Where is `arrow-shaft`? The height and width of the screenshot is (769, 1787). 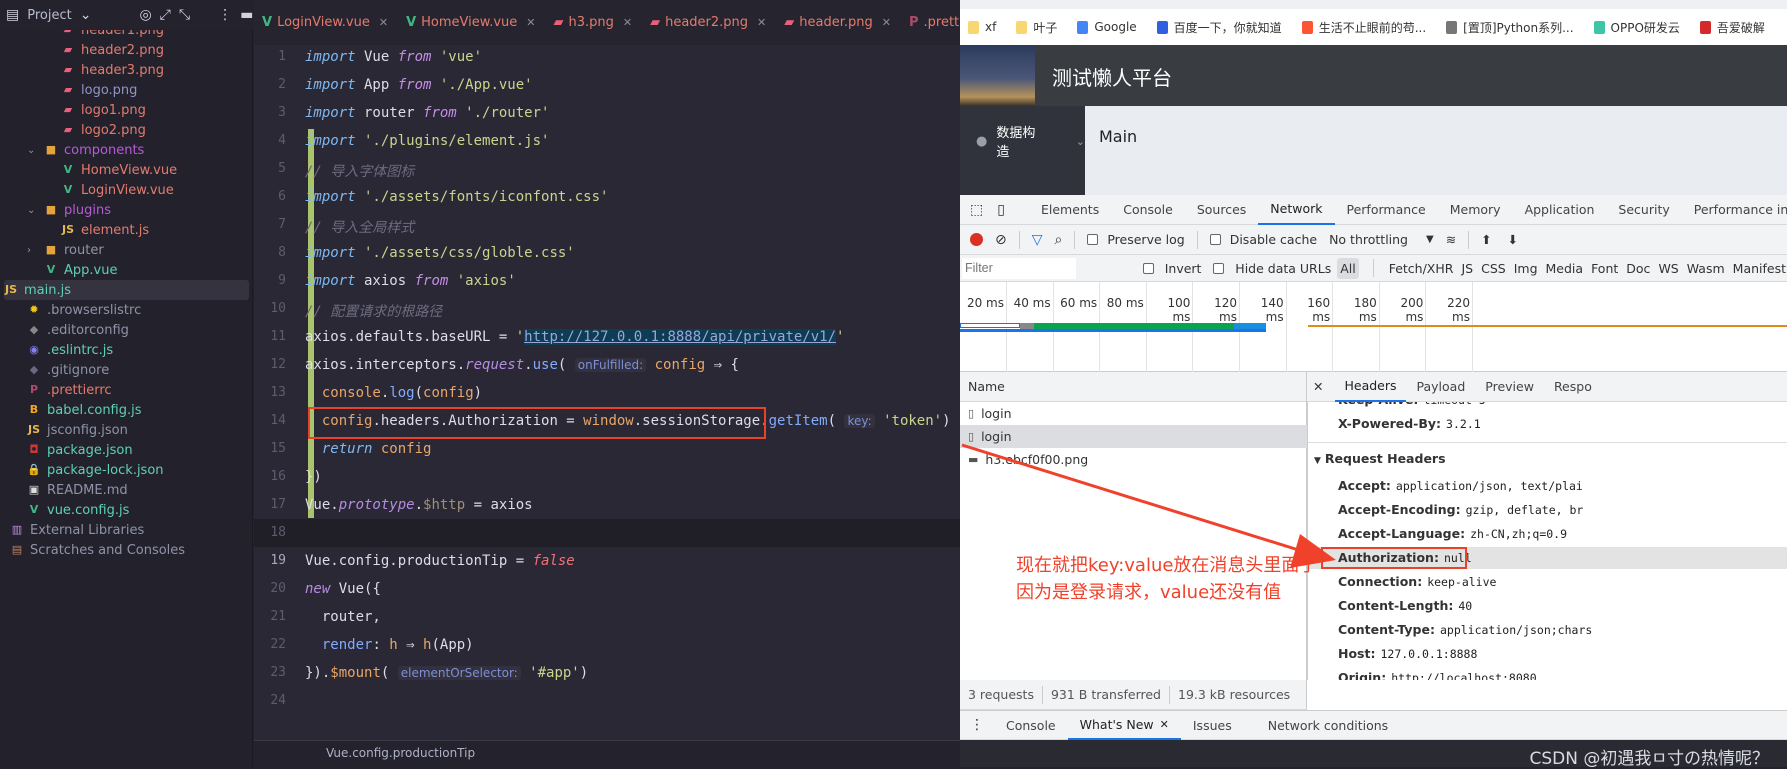 arrow-shaft is located at coordinates (1133, 498).